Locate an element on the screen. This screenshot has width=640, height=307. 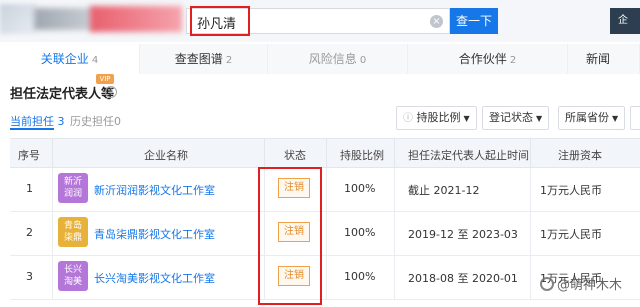
blurred-site-name-highlight is located at coordinates (136, 19).